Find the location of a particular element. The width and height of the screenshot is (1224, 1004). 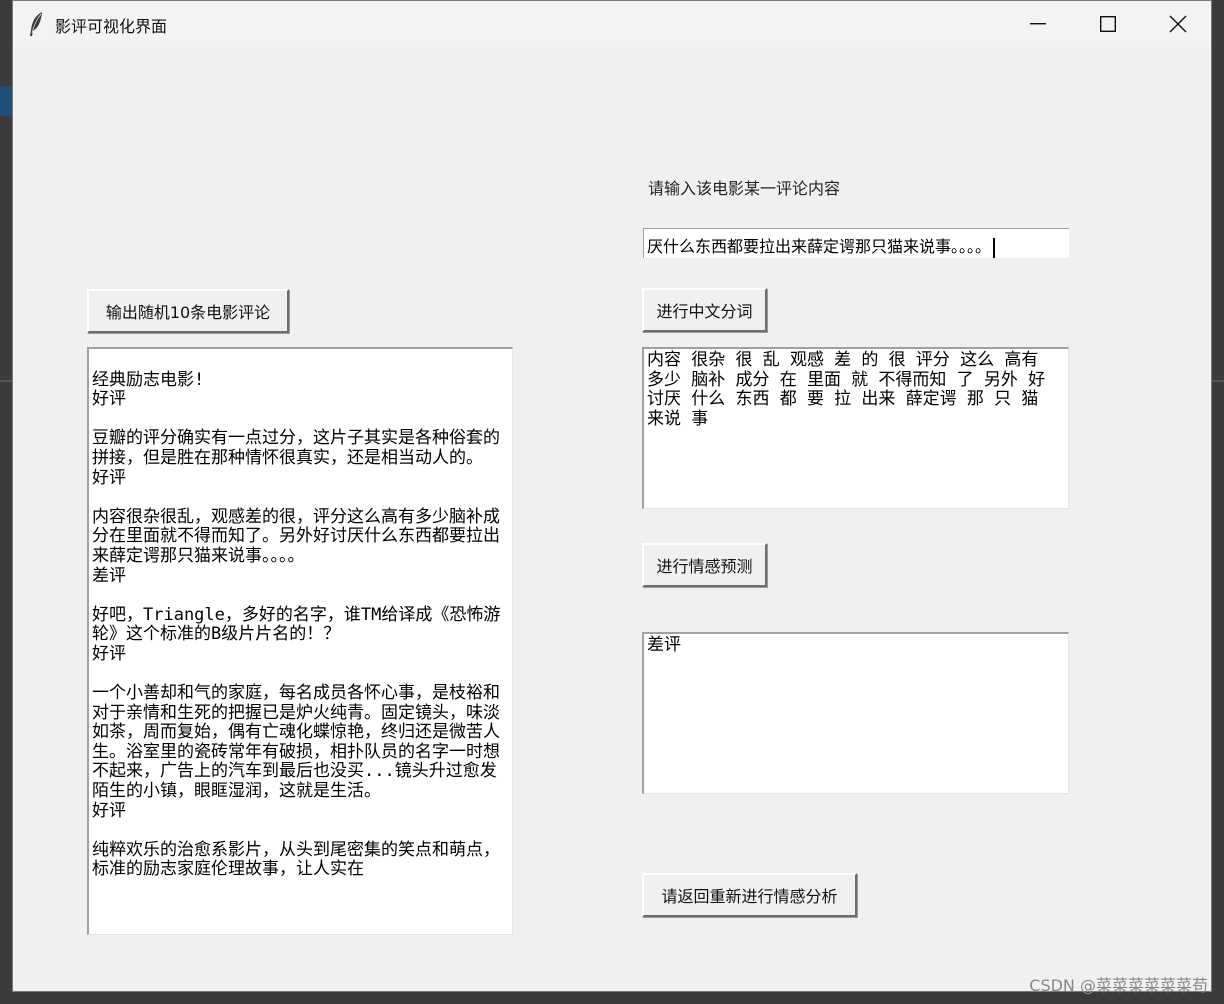

maximize-icon is located at coordinates (1108, 24).